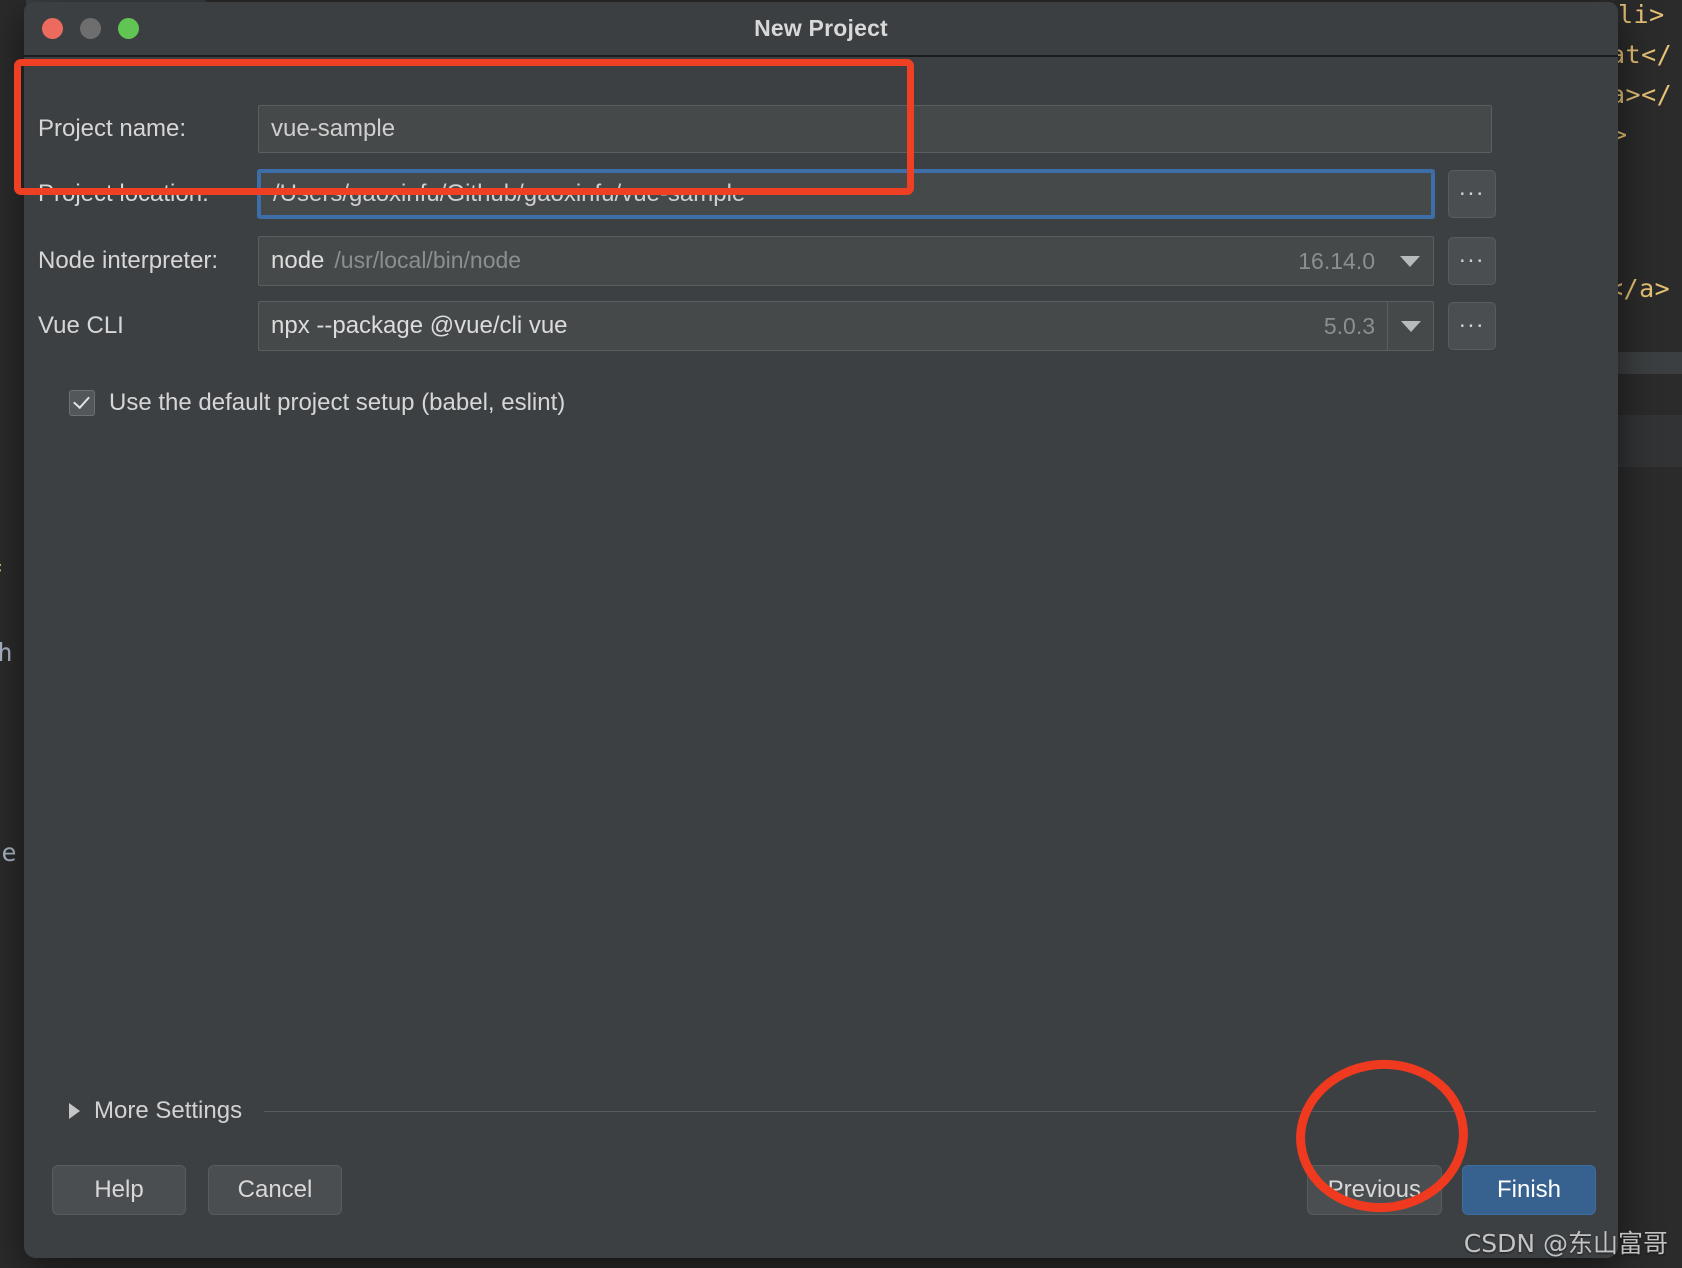 The width and height of the screenshot is (1682, 1268). What do you see at coordinates (74, 1111) in the screenshot?
I see `chevron-right-icon` at bounding box center [74, 1111].